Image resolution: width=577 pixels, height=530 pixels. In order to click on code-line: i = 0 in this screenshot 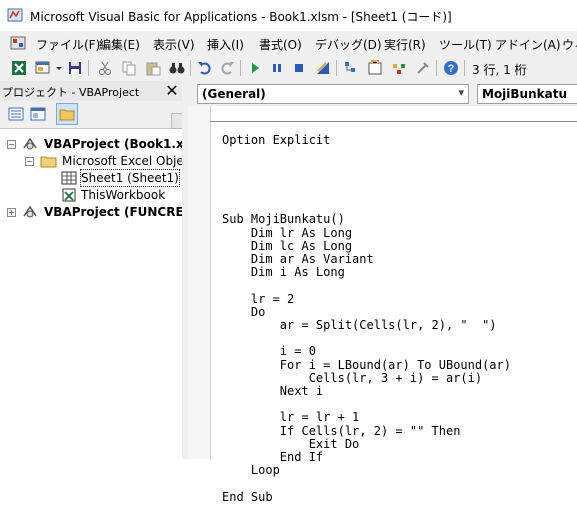, I will do `click(269, 351)`.